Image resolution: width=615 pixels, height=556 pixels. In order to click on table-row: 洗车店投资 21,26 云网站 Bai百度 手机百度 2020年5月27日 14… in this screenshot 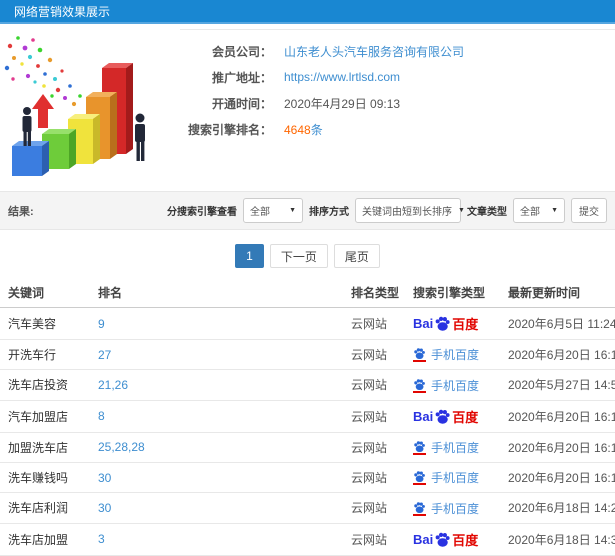, I will do `click(307, 385)`.